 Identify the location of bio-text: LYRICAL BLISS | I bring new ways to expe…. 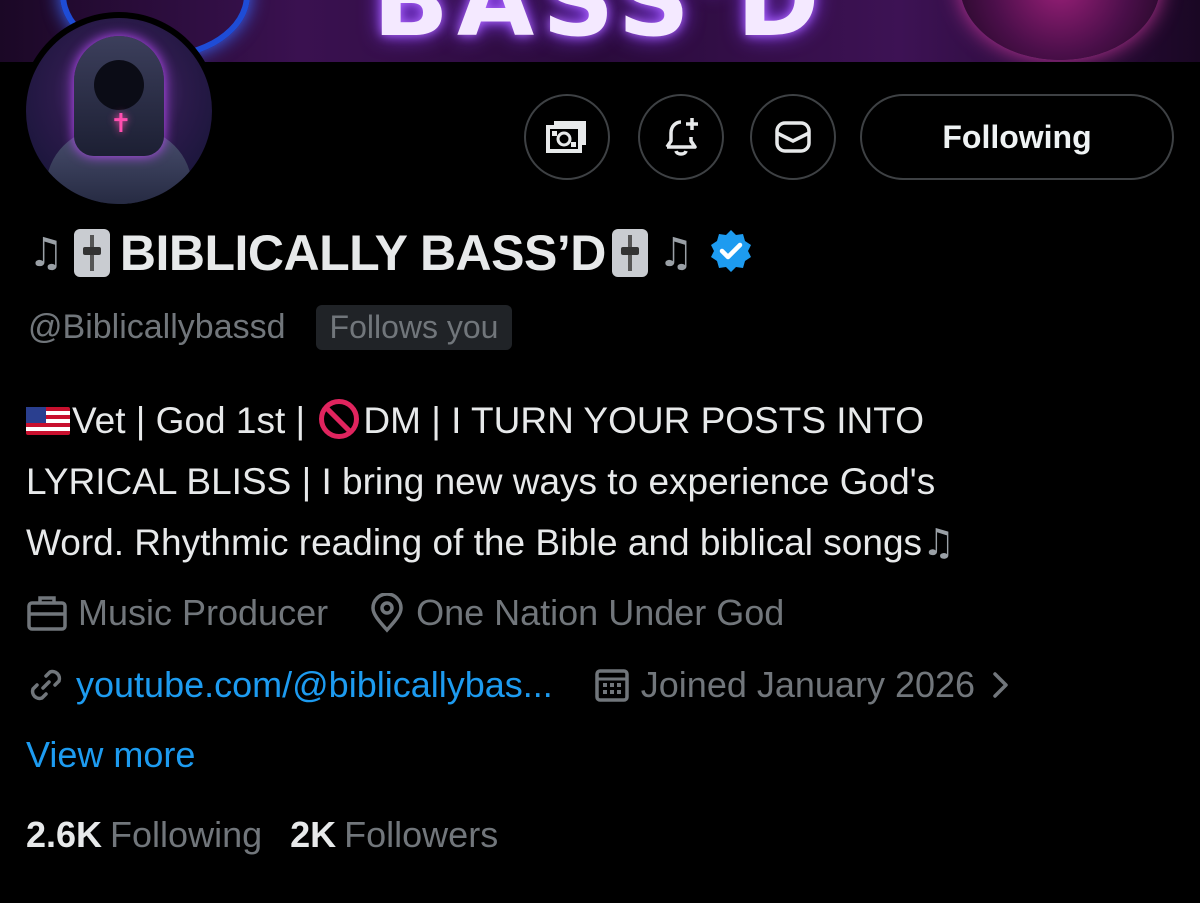
(481, 481).